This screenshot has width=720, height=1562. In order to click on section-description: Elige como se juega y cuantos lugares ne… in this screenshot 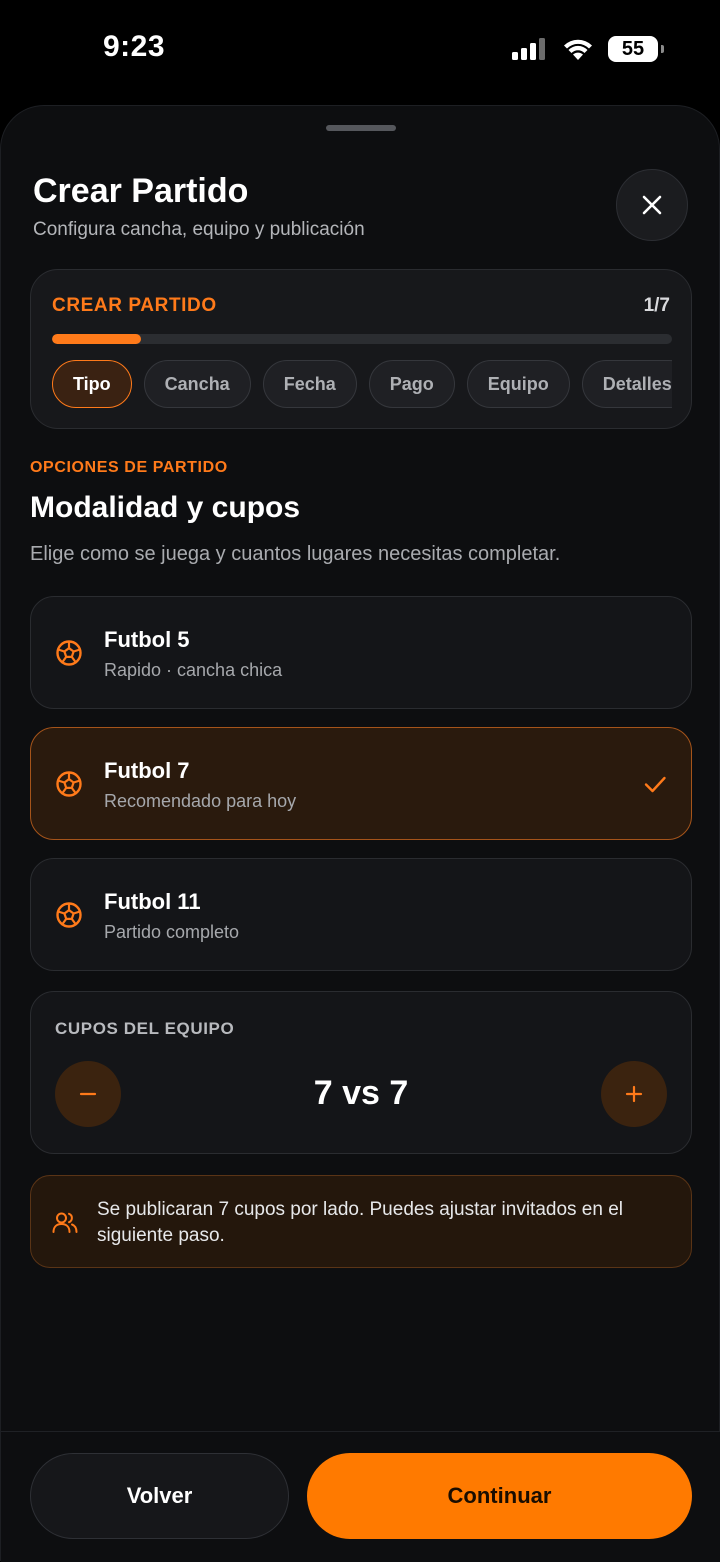, I will do `click(295, 554)`.